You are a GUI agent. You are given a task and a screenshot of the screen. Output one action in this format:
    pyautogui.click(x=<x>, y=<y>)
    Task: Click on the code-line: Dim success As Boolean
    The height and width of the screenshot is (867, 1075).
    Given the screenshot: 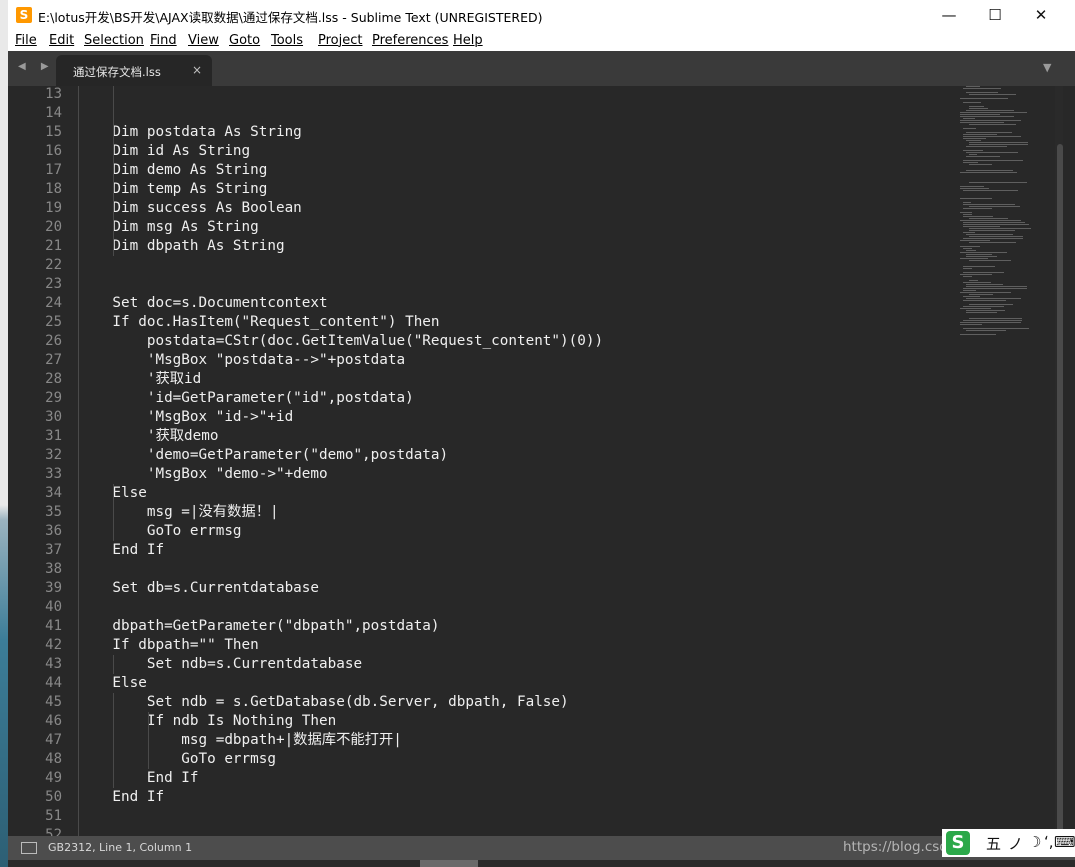 What is the action you would take?
    pyautogui.click(x=189, y=208)
    